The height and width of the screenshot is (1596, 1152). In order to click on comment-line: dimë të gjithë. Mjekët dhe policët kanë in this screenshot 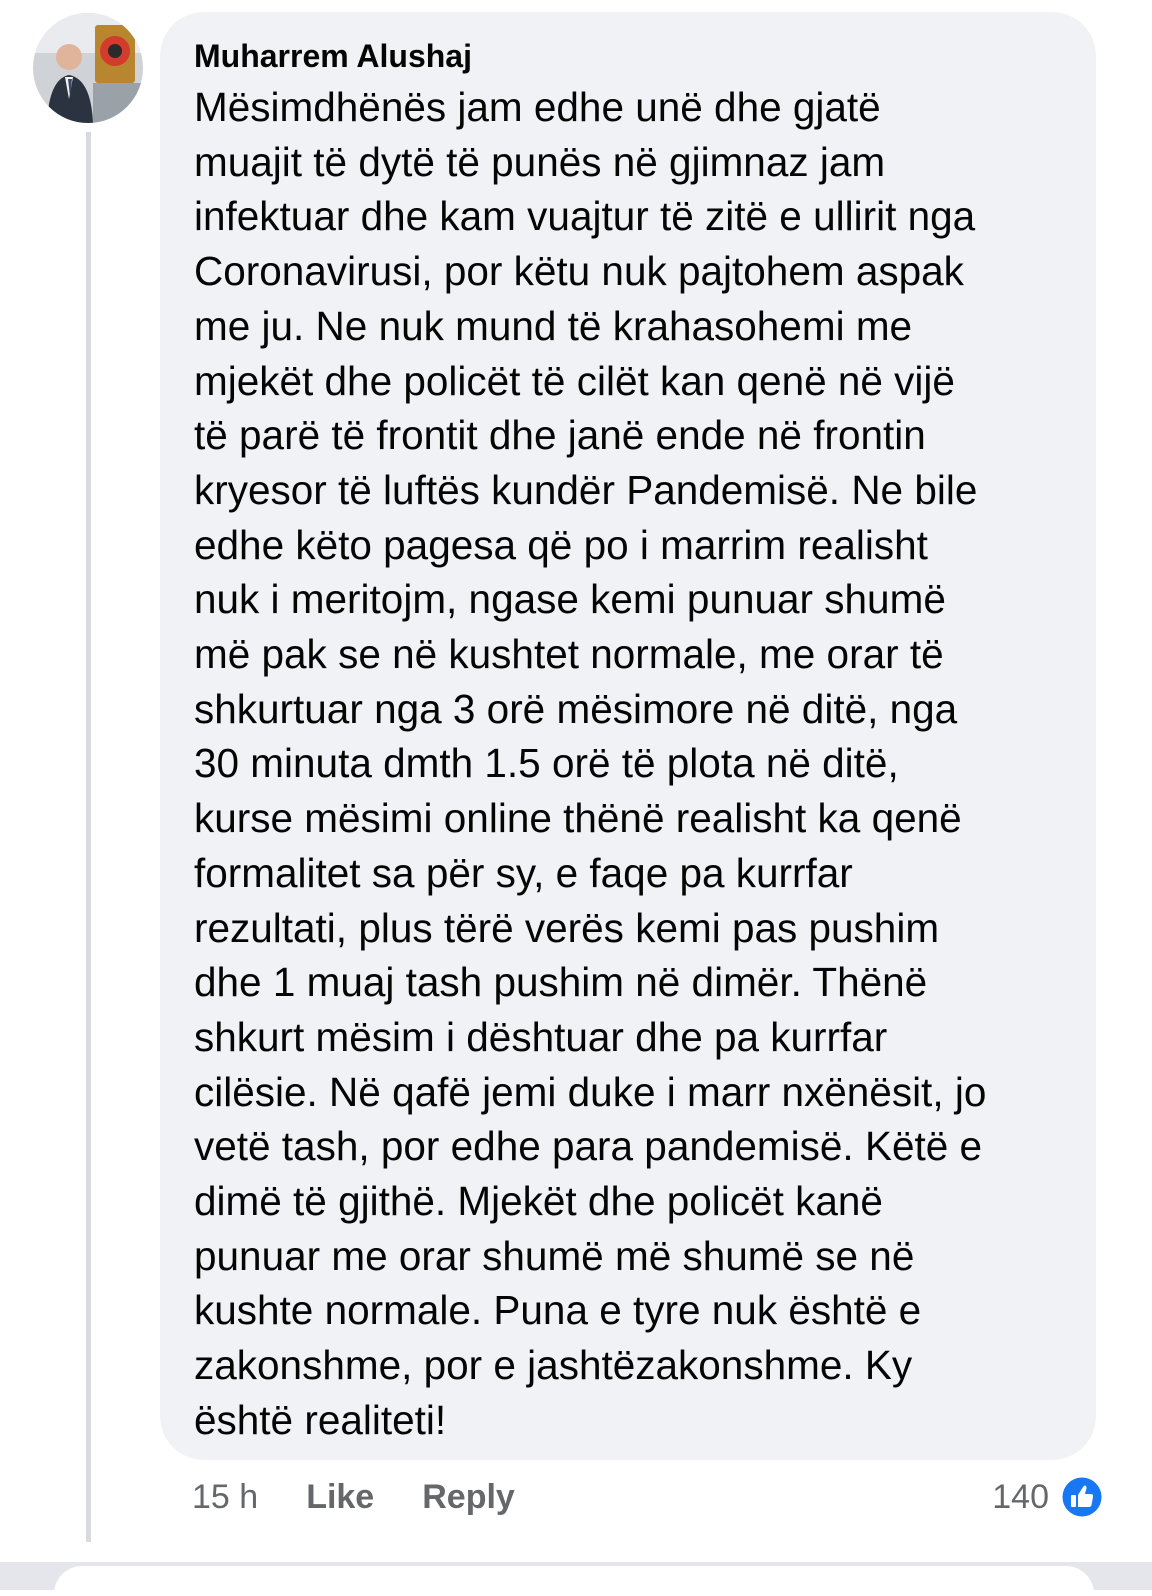, I will do `click(538, 1201)`.